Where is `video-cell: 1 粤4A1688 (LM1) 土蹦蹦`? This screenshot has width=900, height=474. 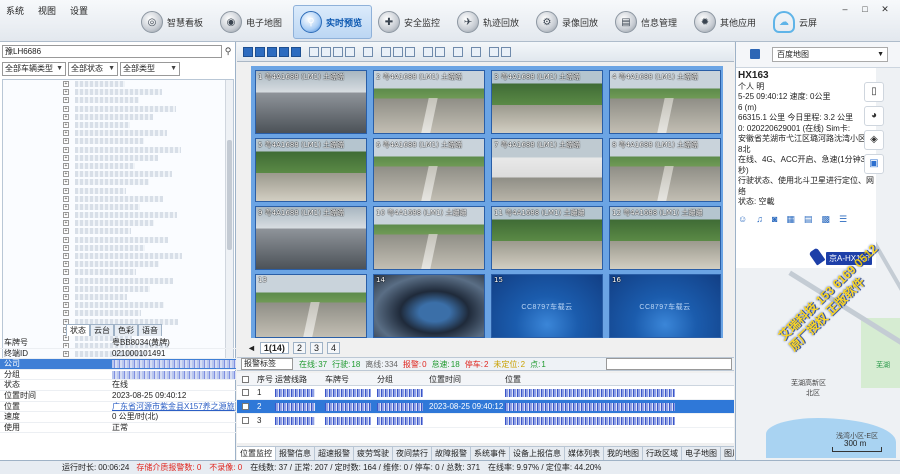 video-cell: 1 粤4A1688 (LM1) 土蹦蹦 is located at coordinates (311, 102).